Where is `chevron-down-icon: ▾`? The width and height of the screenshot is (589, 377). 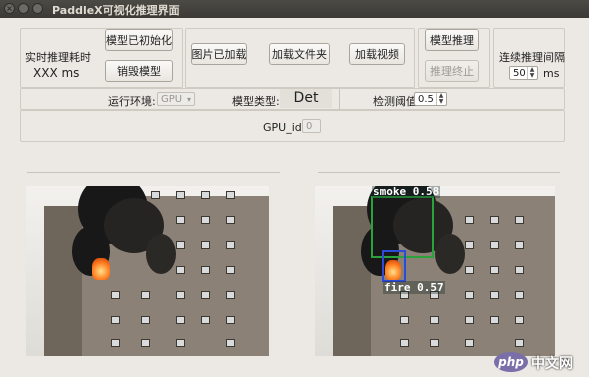 chevron-down-icon: ▾ is located at coordinates (188, 99).